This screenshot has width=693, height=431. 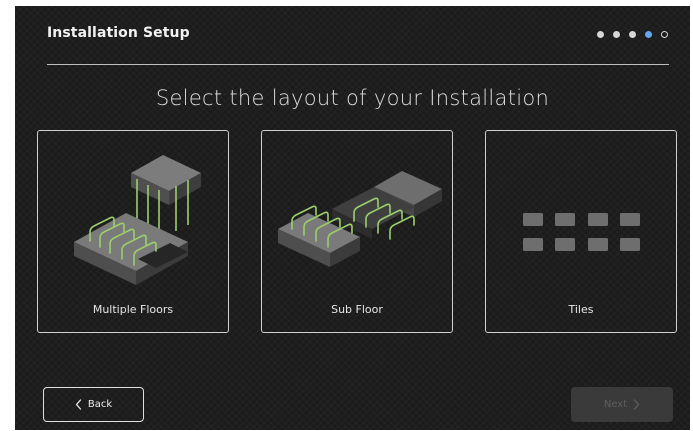 I want to click on step-dot-pending, so click(x=664, y=34).